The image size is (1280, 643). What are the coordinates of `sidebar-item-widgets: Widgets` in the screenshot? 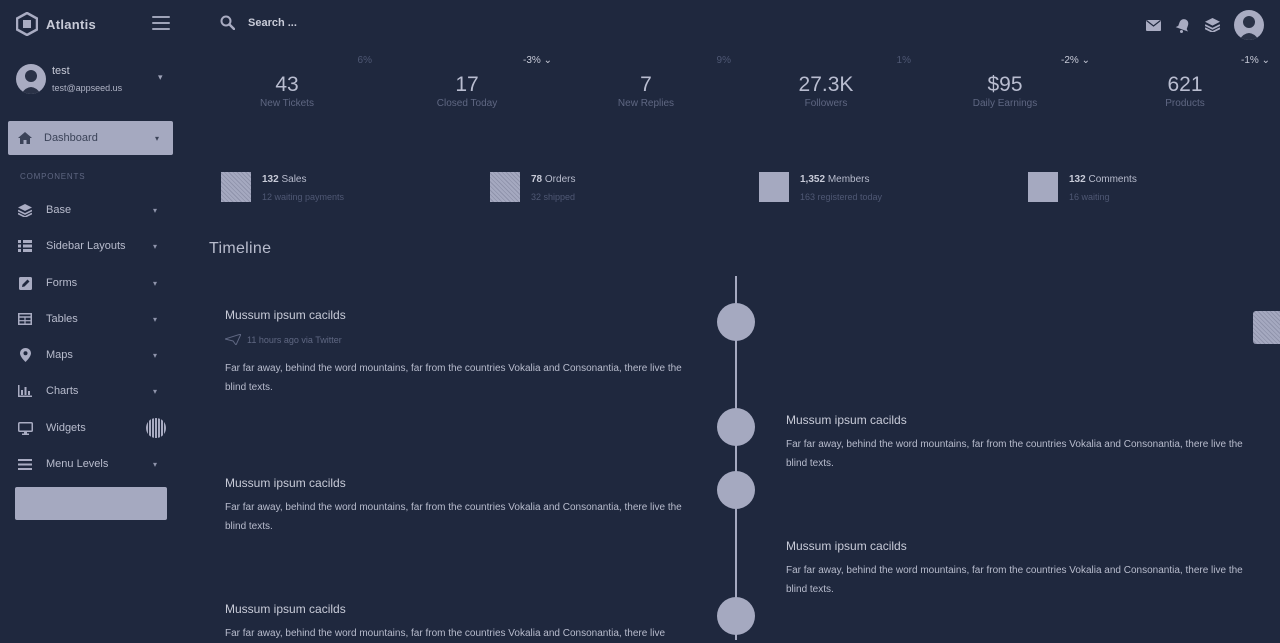 It's located at (93, 428).